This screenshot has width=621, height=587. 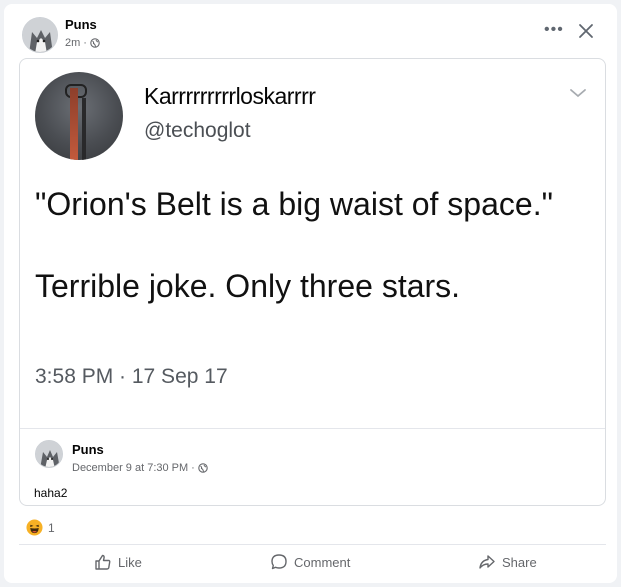 What do you see at coordinates (40, 35) in the screenshot?
I see `page-avatar` at bounding box center [40, 35].